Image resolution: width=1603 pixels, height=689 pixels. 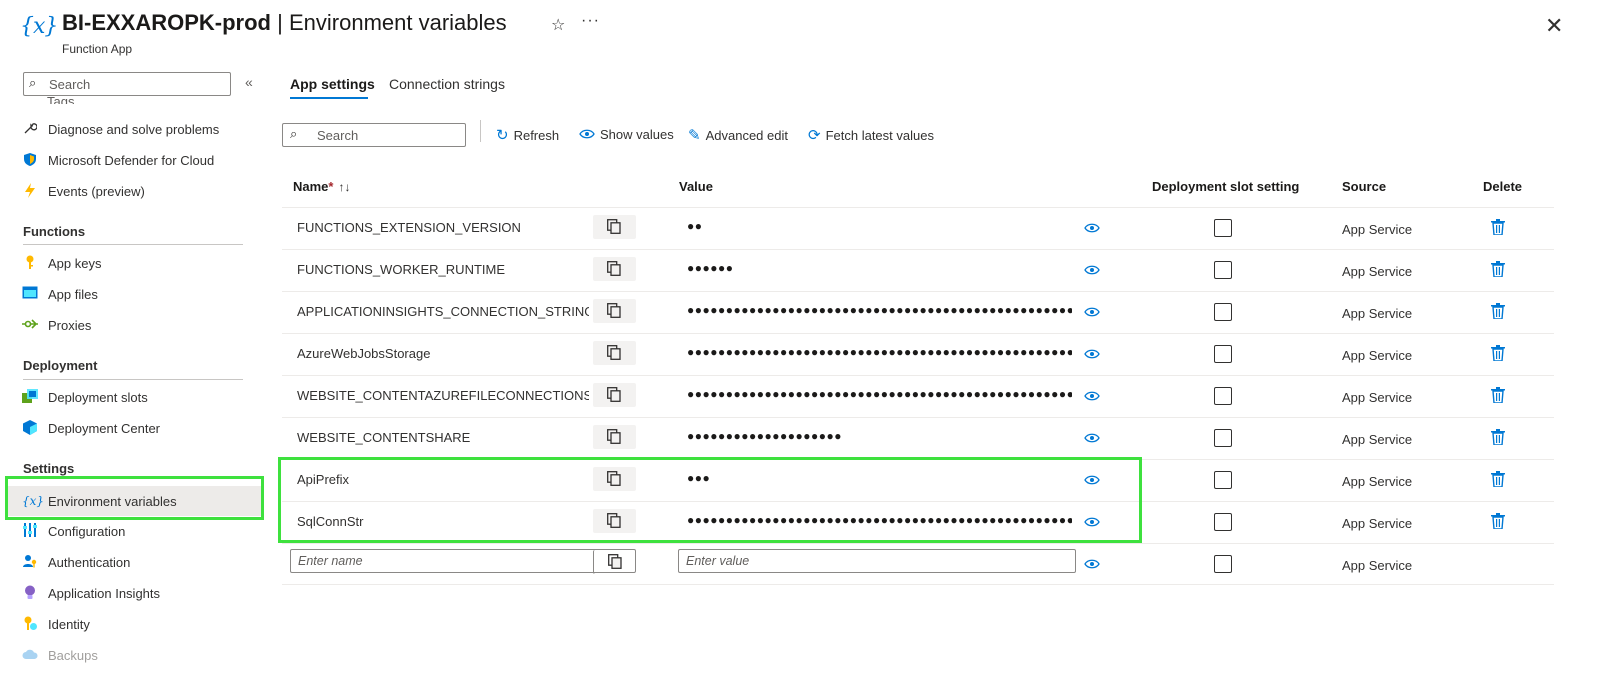 I want to click on more-options-icon: ···, so click(x=590, y=21).